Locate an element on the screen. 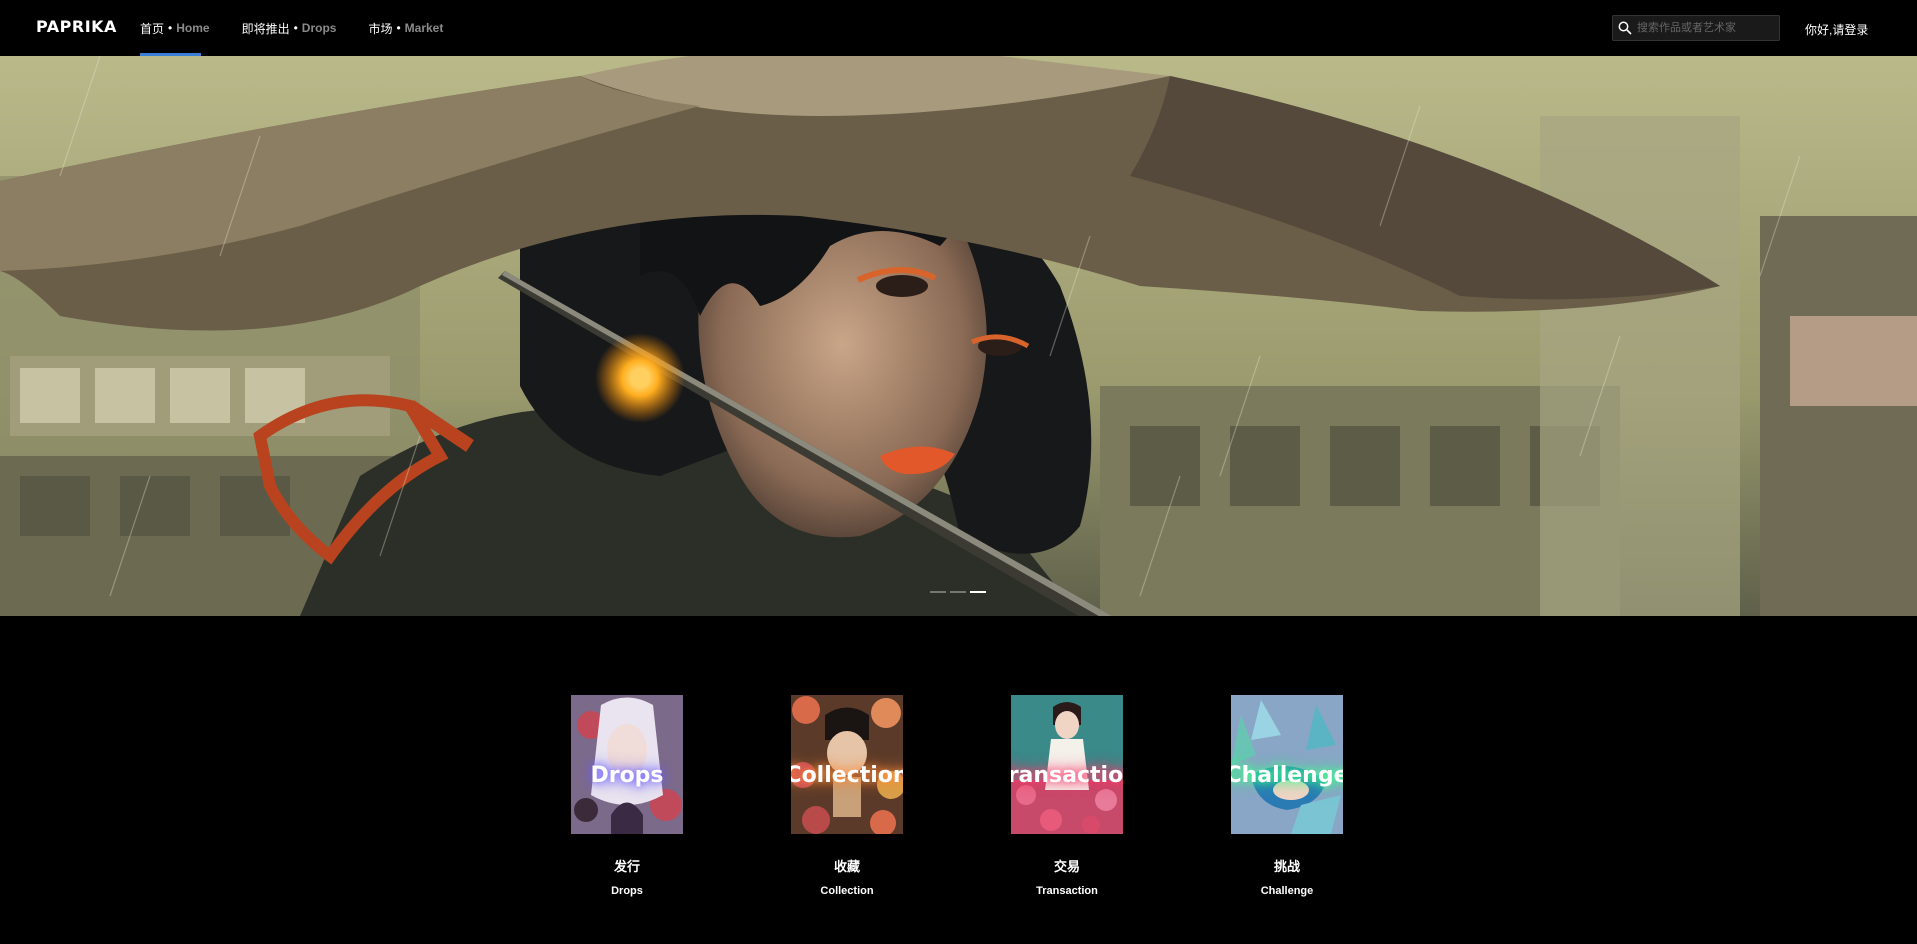  drops-label-en: Drops is located at coordinates (627, 891).